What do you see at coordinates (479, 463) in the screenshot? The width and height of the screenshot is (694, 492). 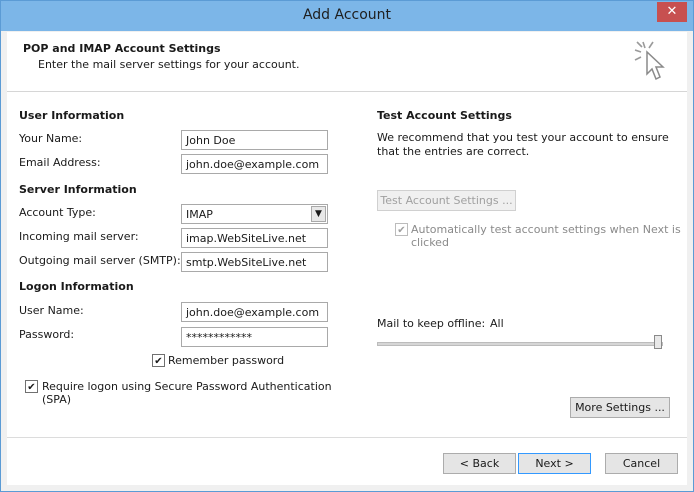 I see `back-button: < Back` at bounding box center [479, 463].